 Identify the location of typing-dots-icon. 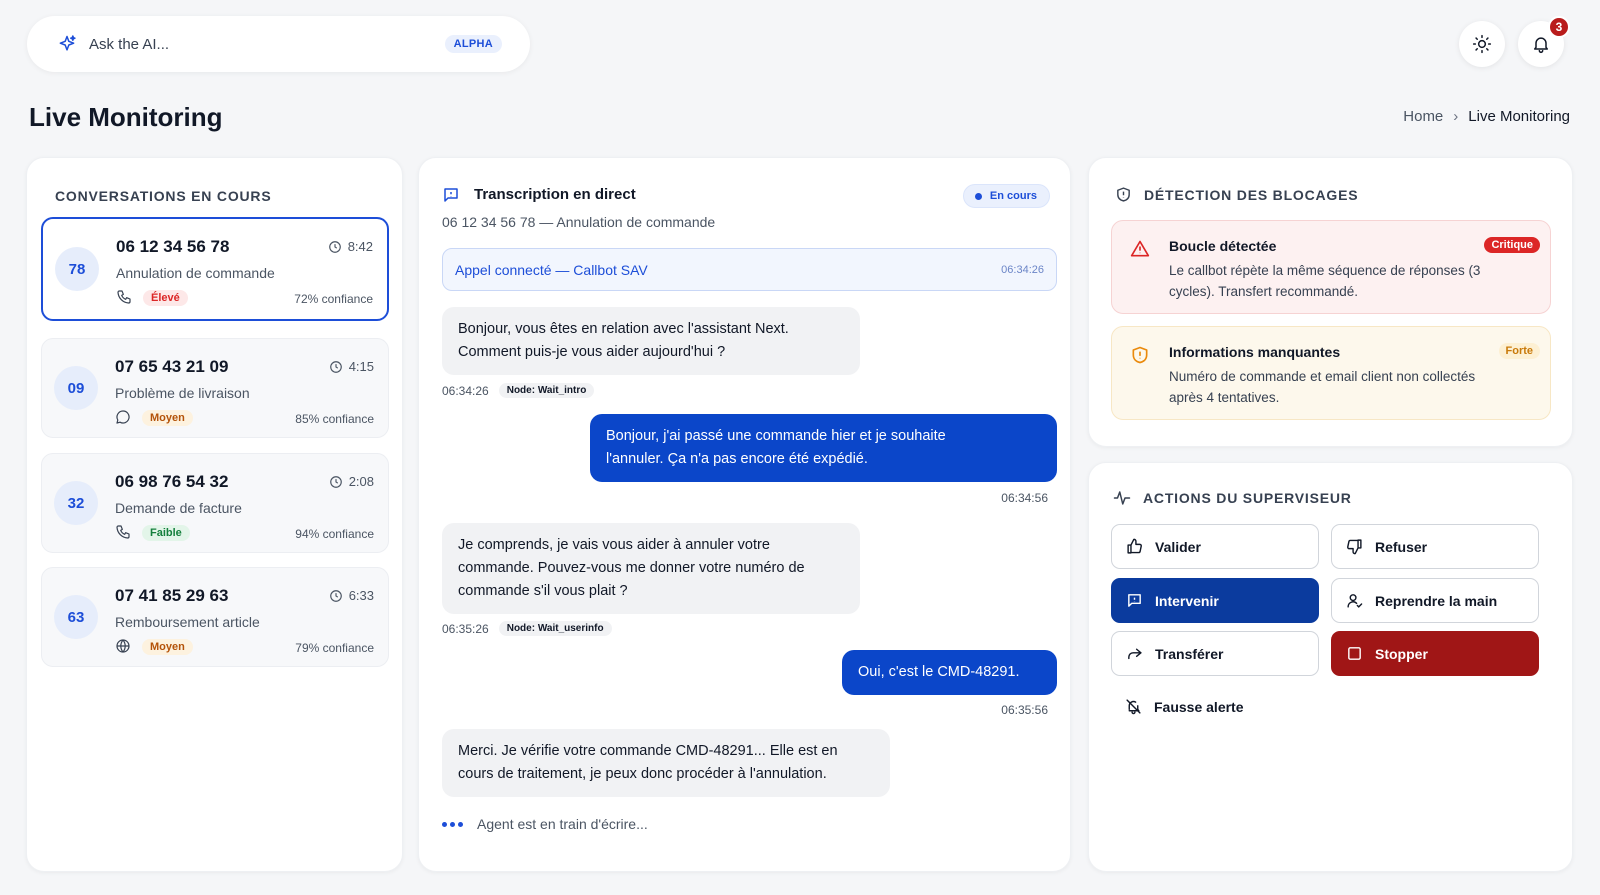
(452, 824).